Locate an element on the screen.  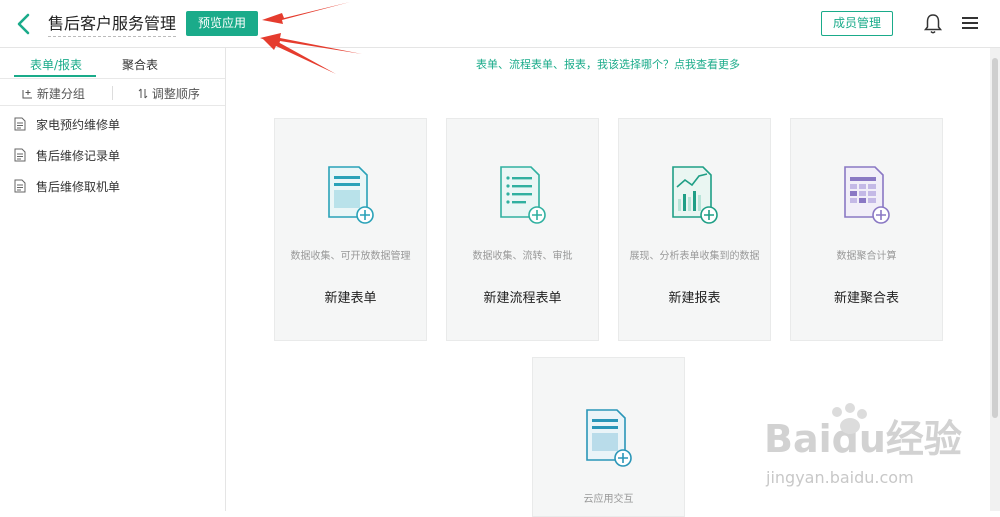
active-tab-indicator is located at coordinates (55, 76).